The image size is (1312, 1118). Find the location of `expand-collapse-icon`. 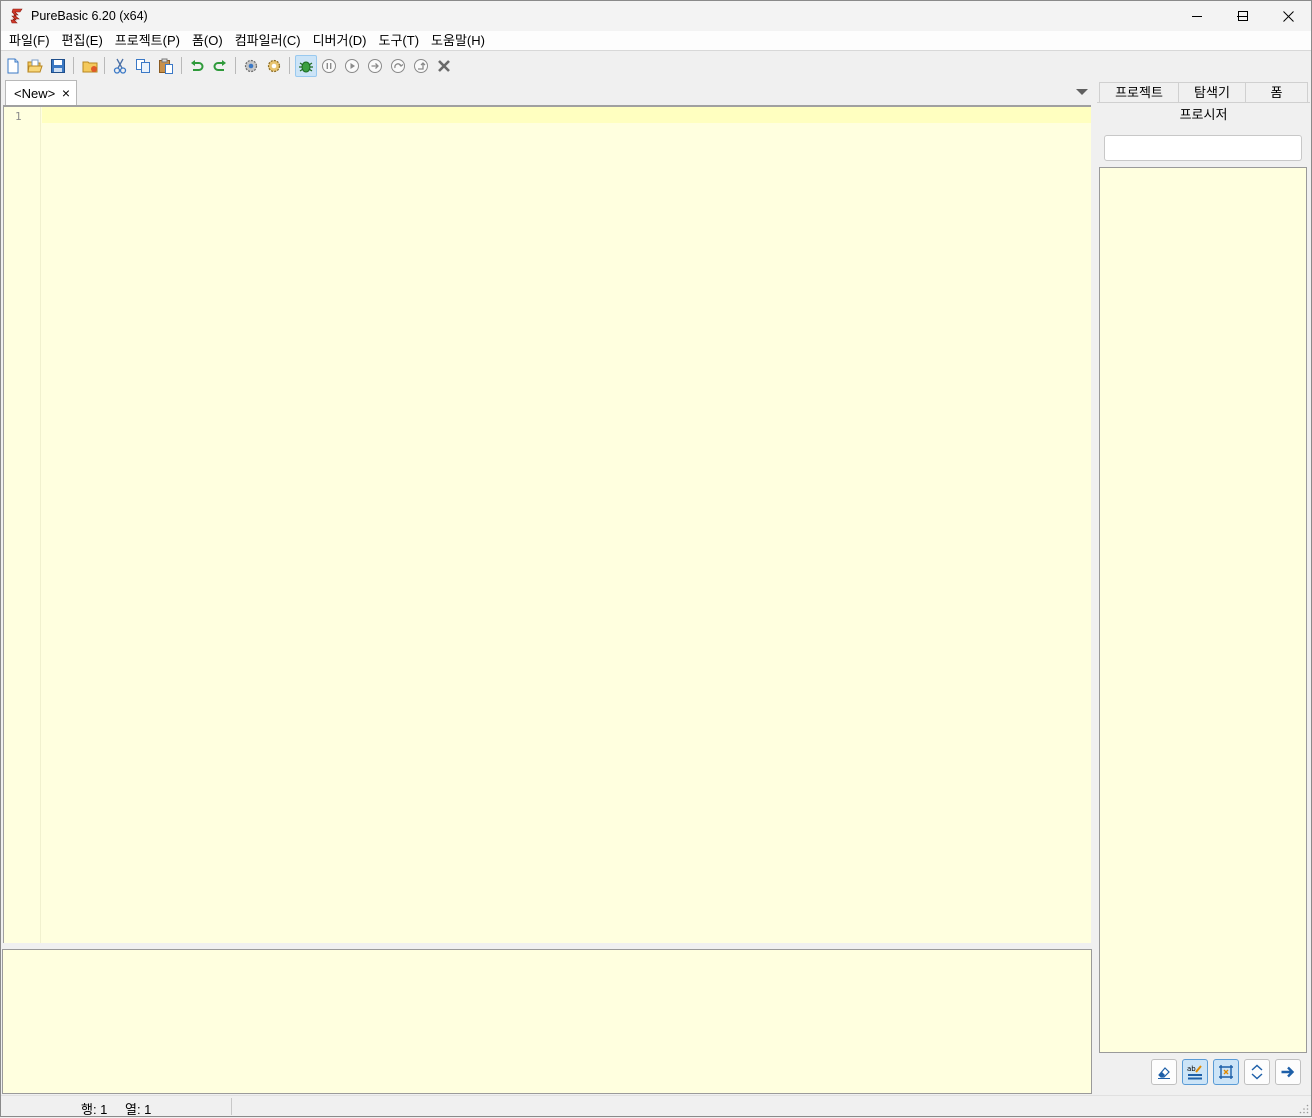

expand-collapse-icon is located at coordinates (1257, 1072).